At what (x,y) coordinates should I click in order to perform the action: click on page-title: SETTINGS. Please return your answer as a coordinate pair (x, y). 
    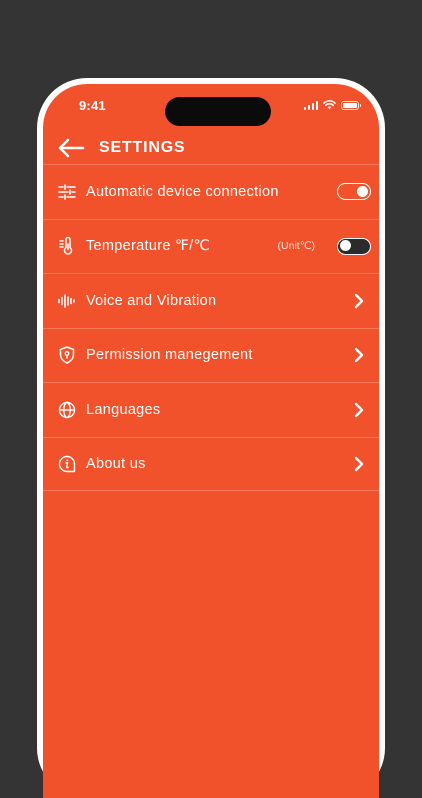
    Looking at the image, I should click on (142, 147).